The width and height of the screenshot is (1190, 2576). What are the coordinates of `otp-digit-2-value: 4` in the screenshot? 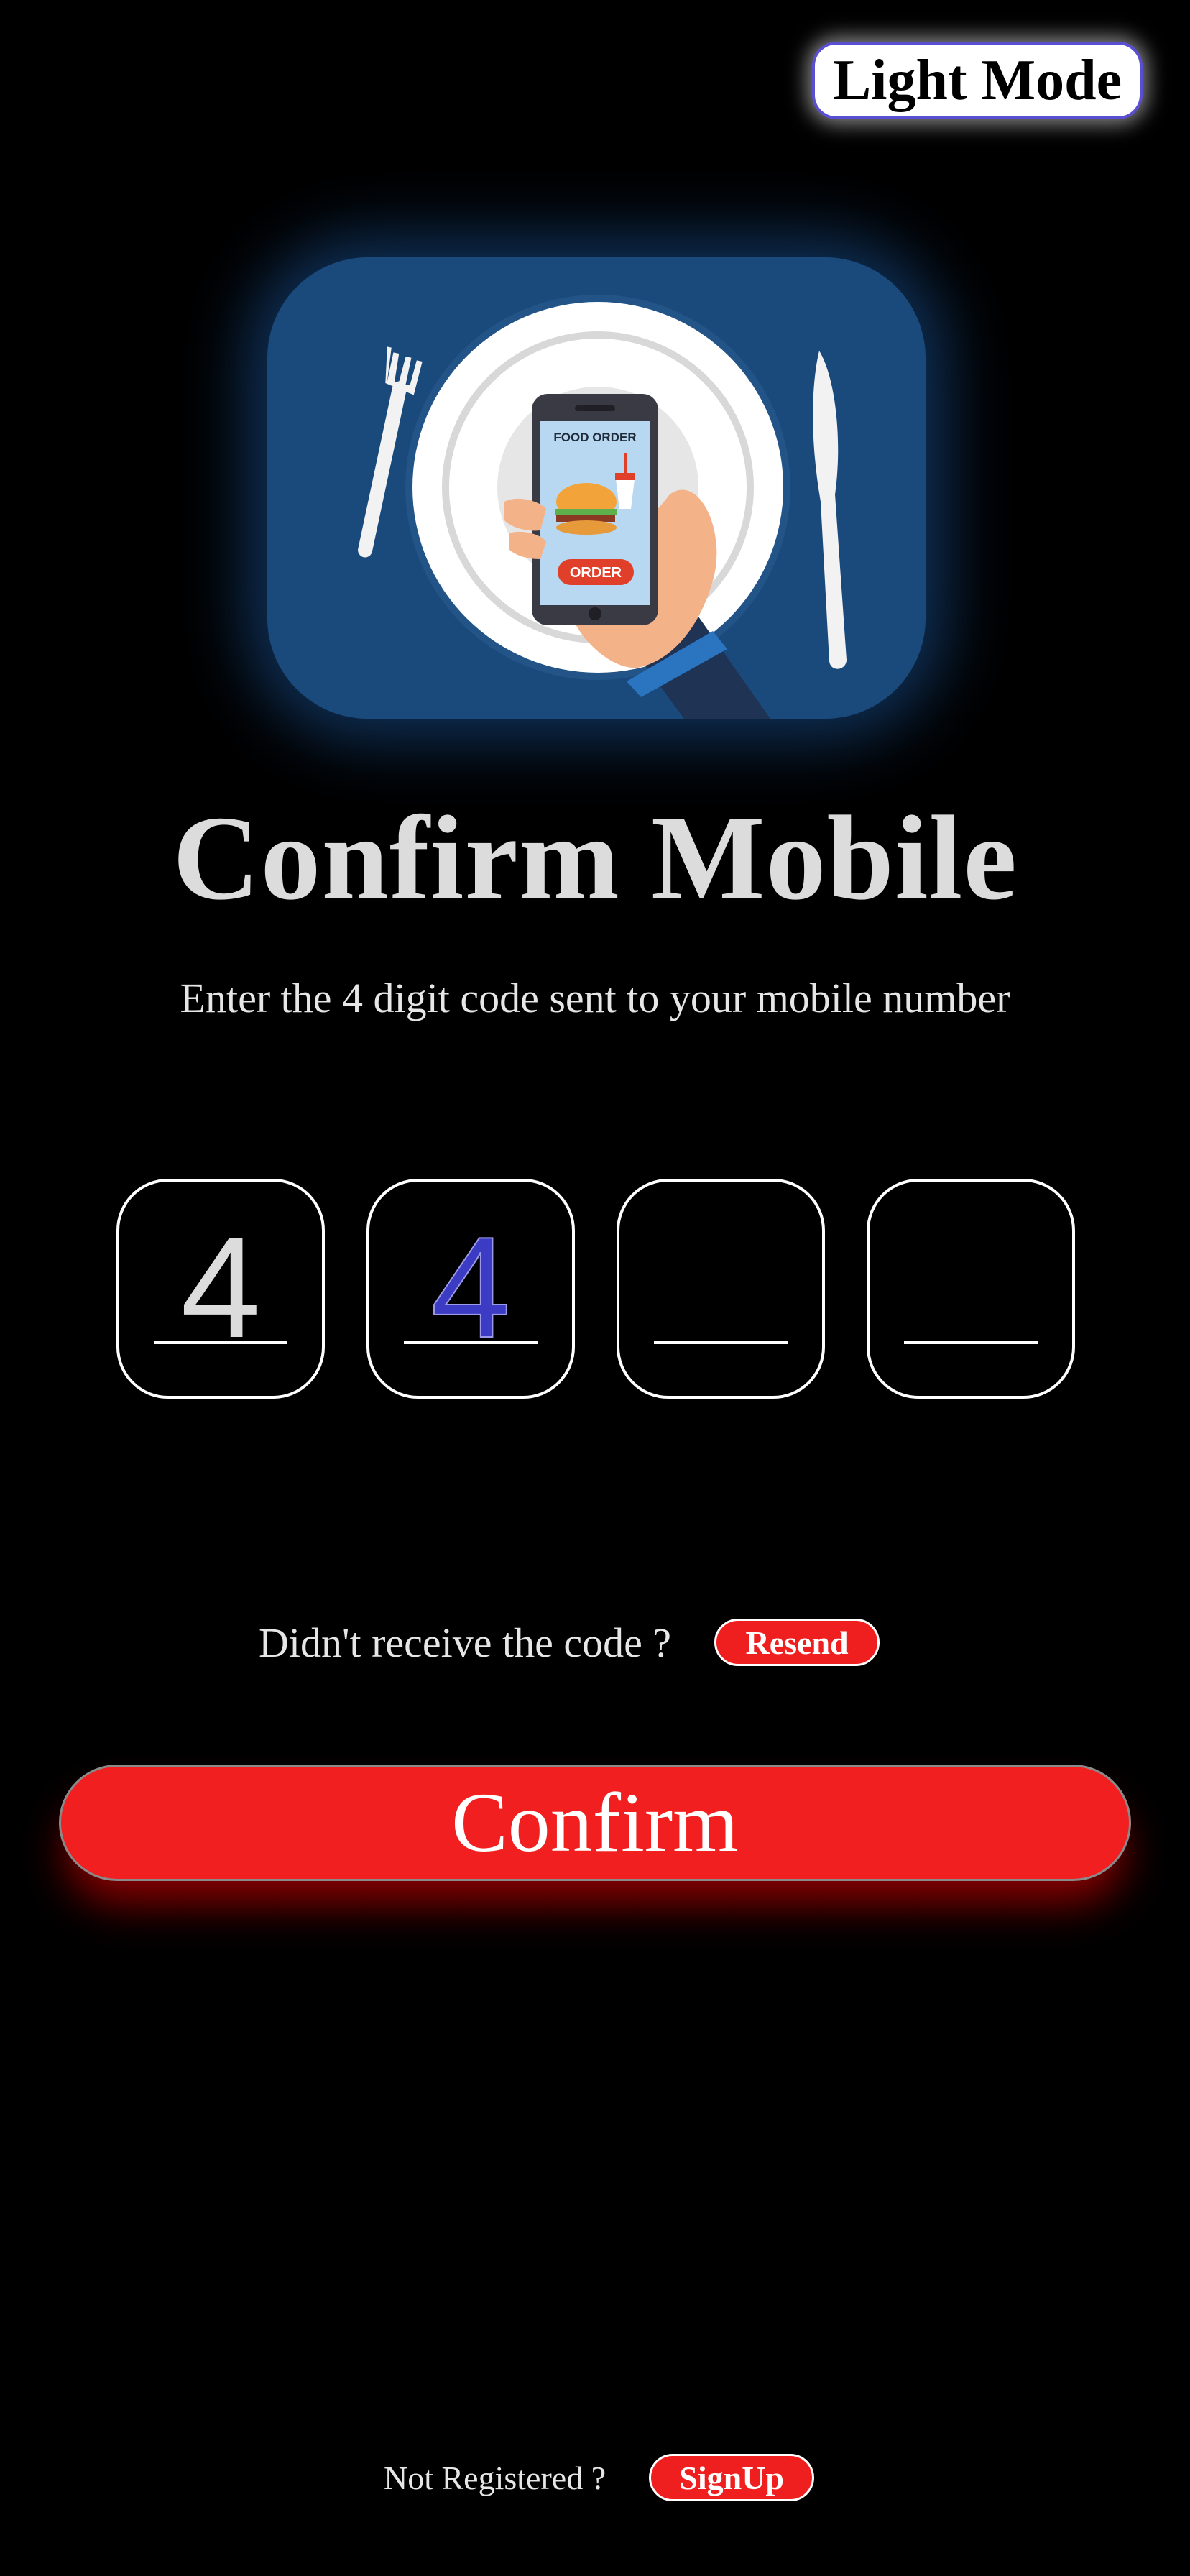 It's located at (470, 1288).